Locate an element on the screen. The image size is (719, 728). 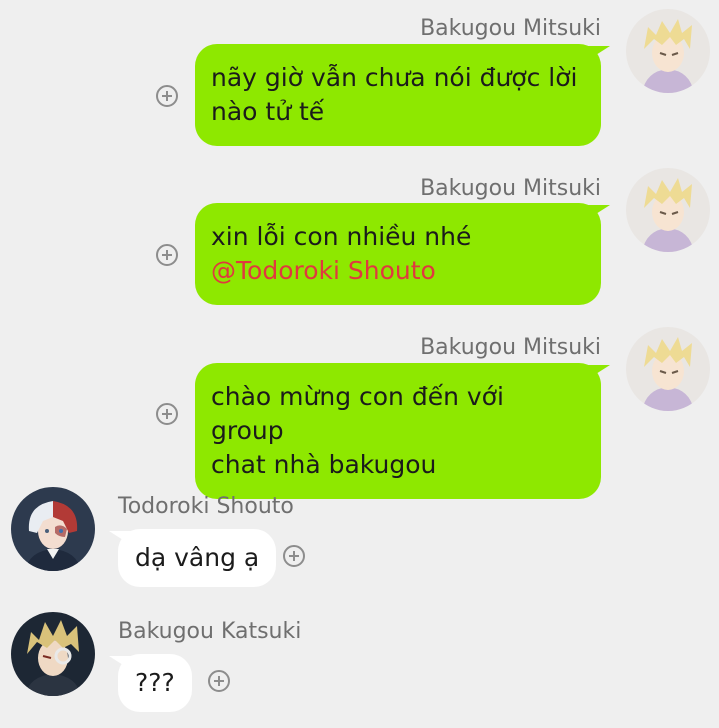
sender-name: Bakugou Katsuki is located at coordinates (210, 631).